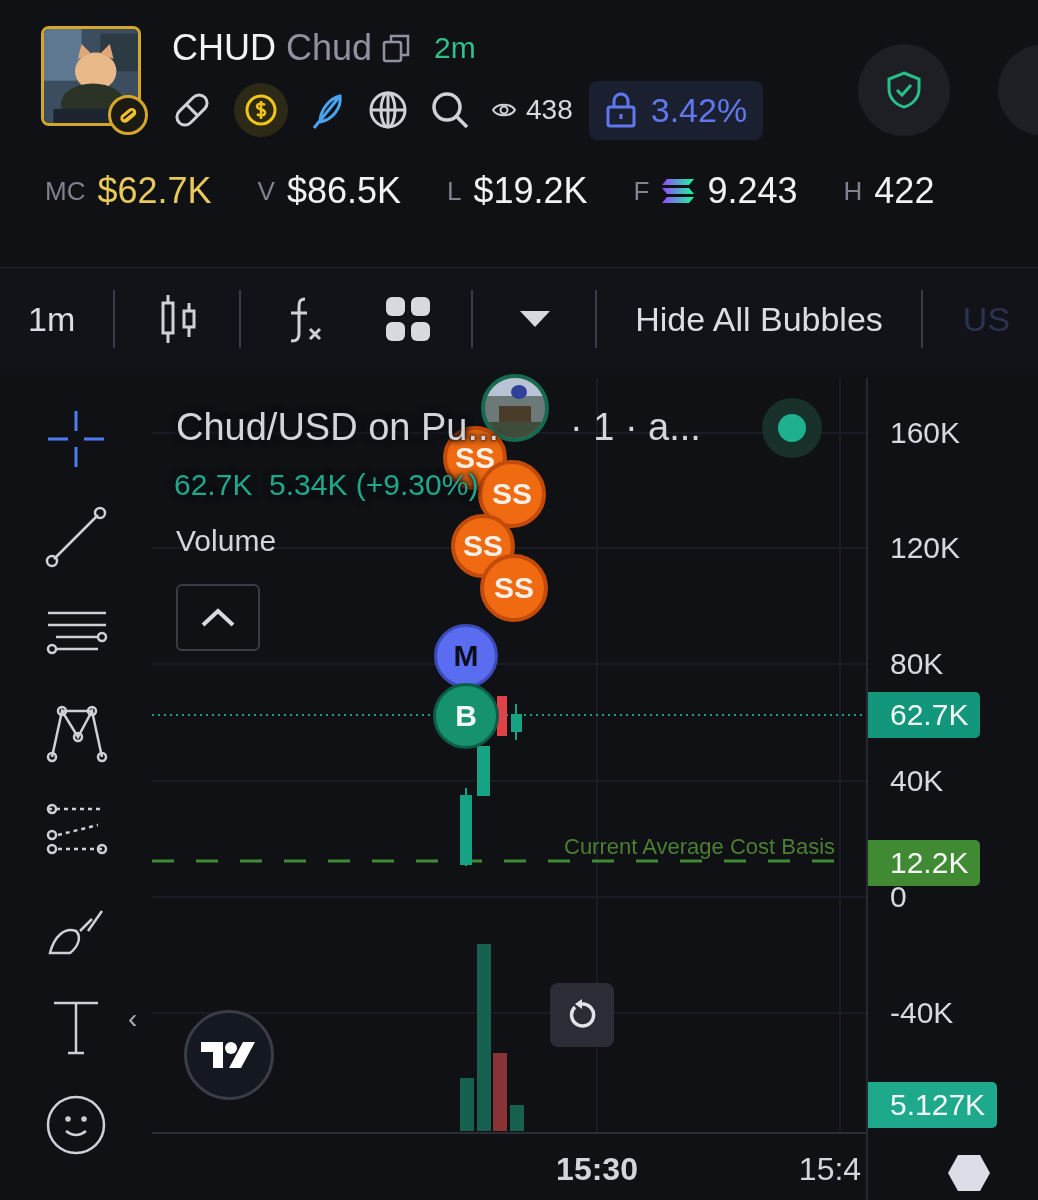  Describe the element at coordinates (408, 319) in the screenshot. I see `layout-grid-icon` at that location.